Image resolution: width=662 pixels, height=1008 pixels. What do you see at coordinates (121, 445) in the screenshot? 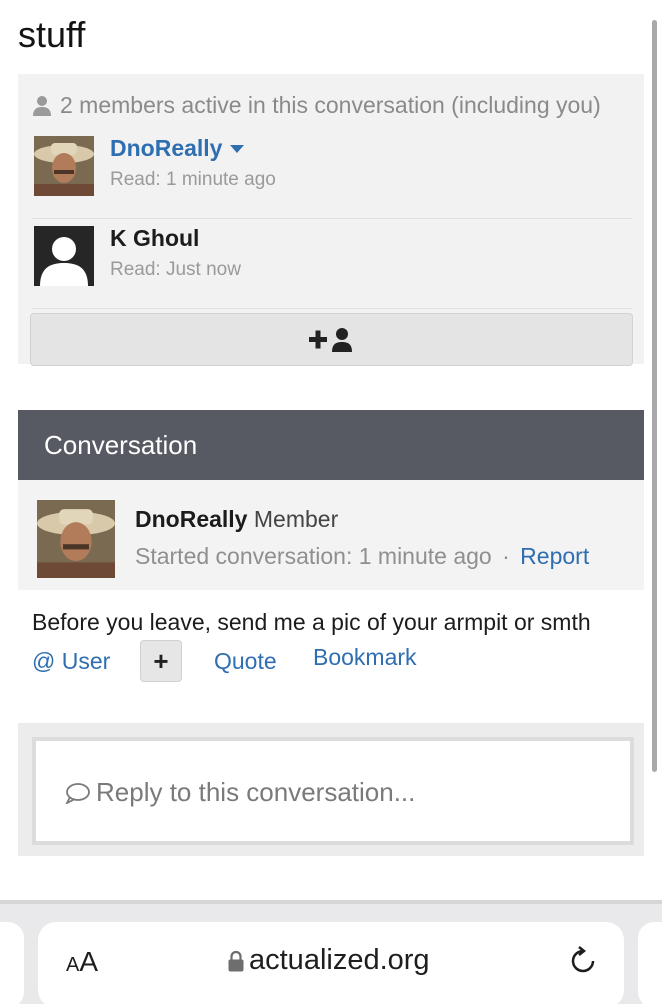
I see `conversation-header-title: Conversation` at bounding box center [121, 445].